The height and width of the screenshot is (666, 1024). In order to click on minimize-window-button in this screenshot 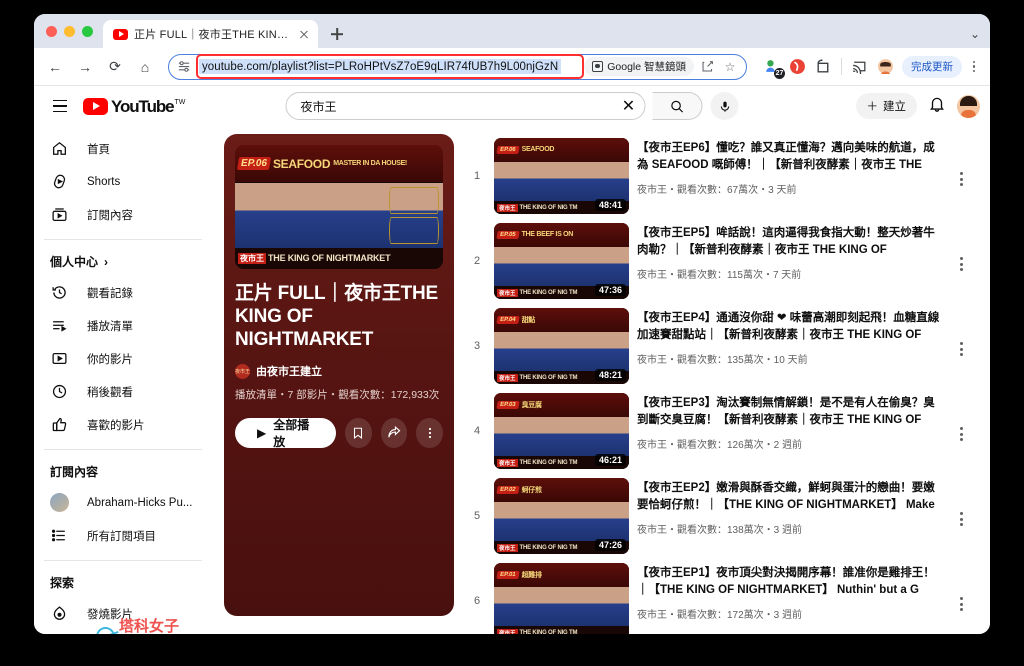, I will do `click(69, 31)`.